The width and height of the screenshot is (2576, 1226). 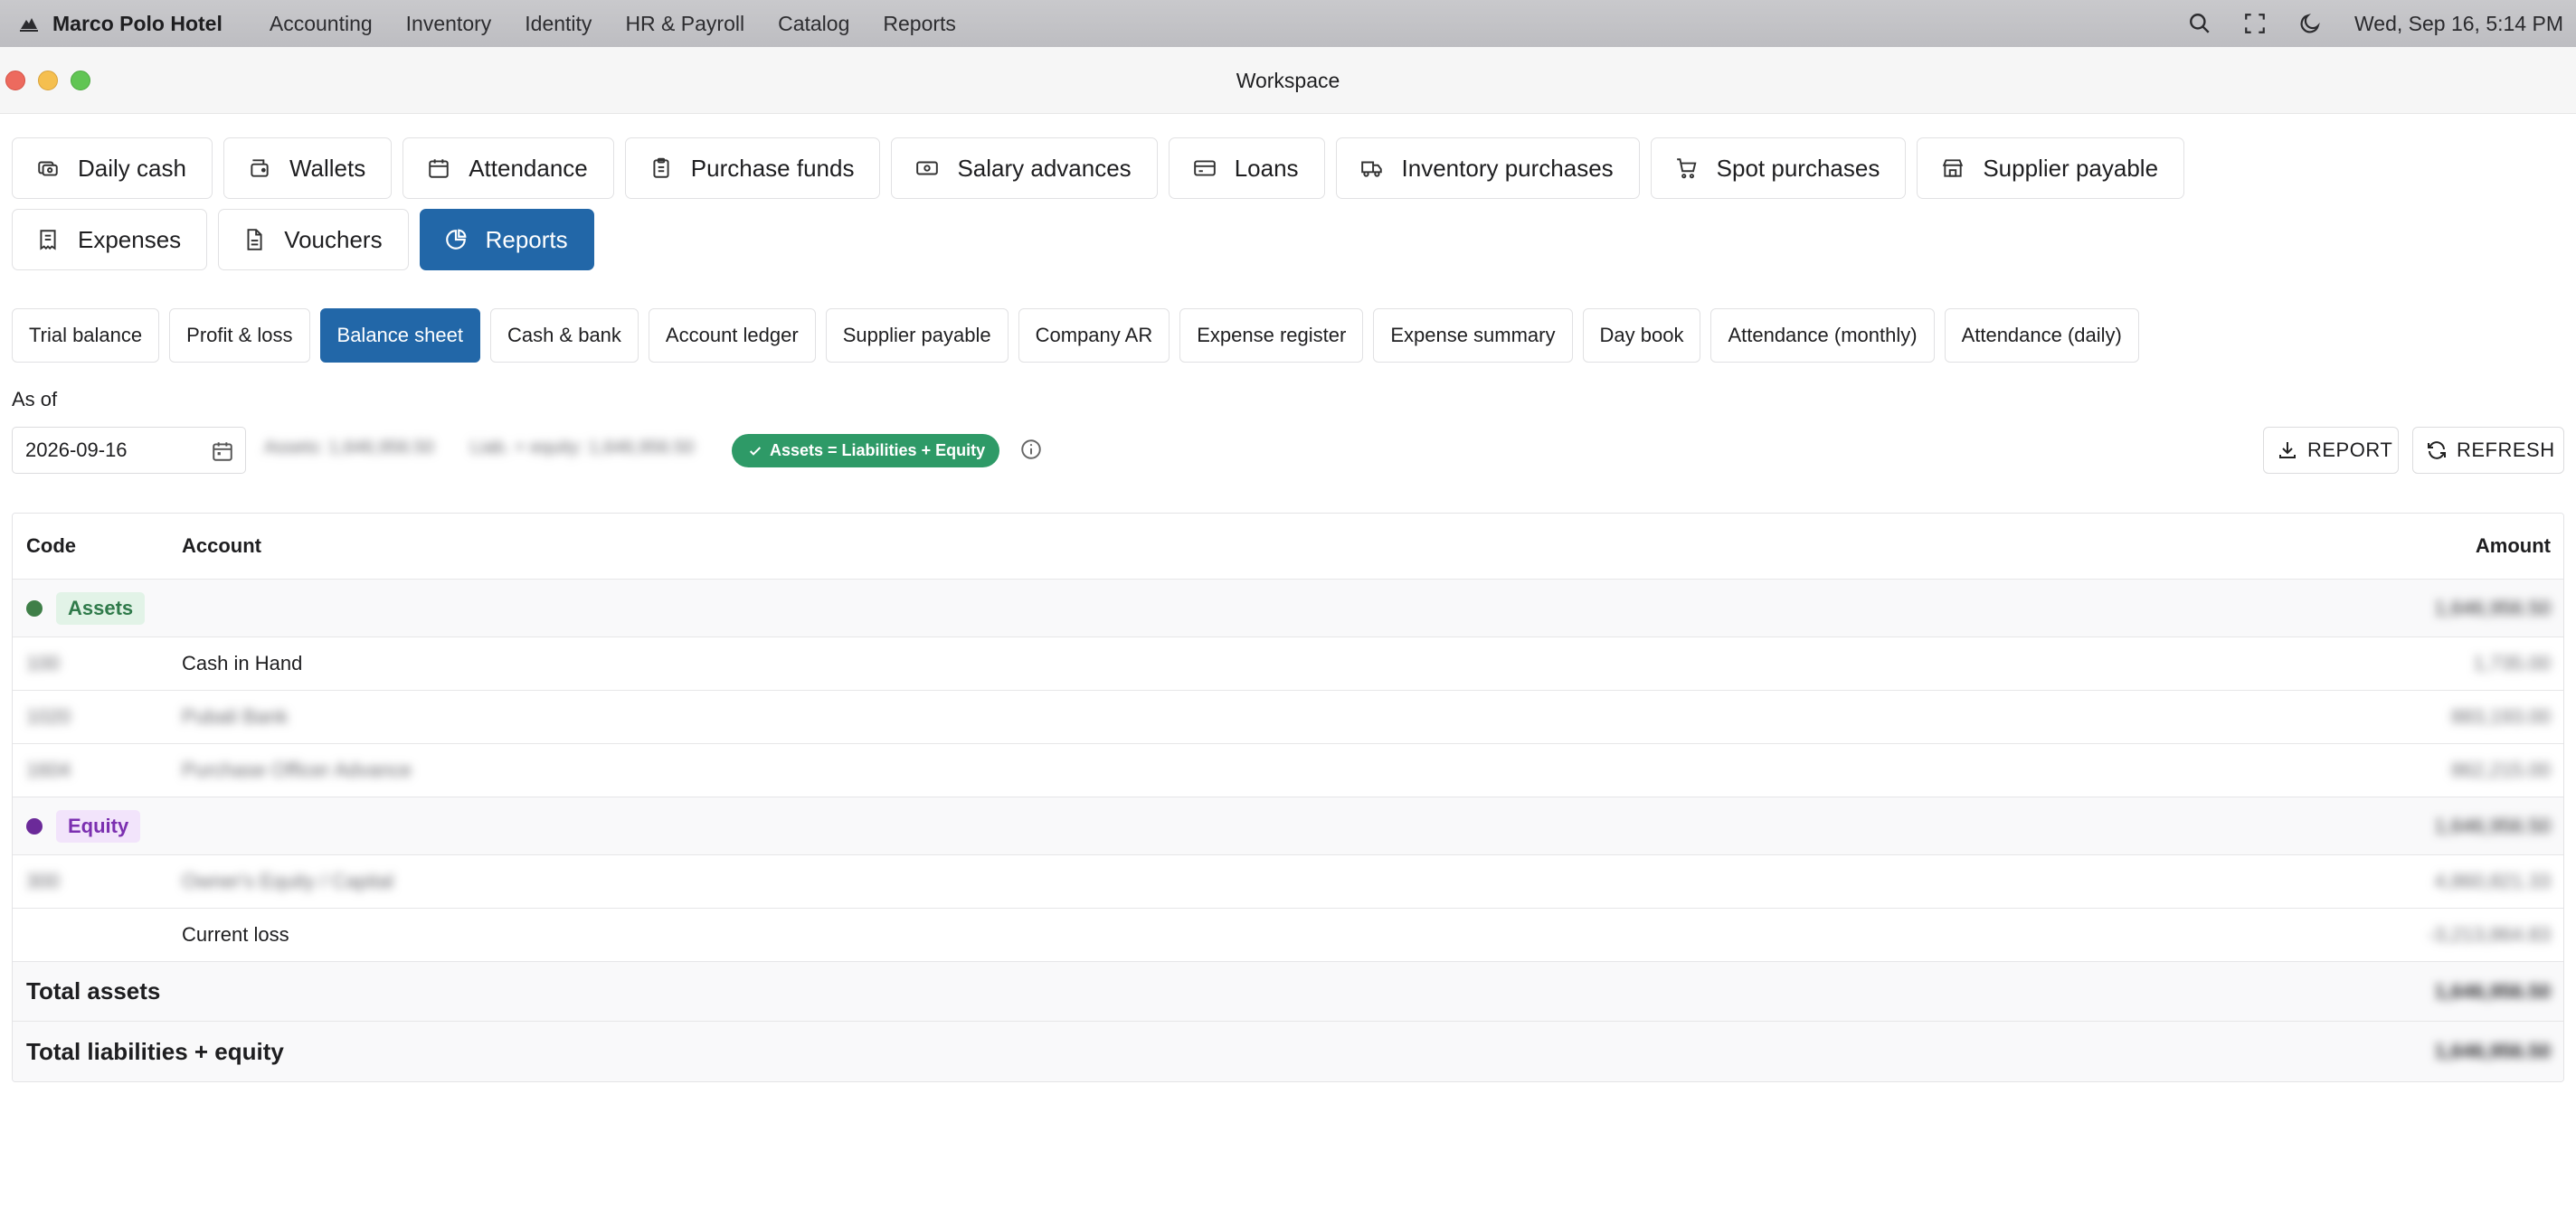 I want to click on subtab-expense-register: Expense register, so click(x=1271, y=335).